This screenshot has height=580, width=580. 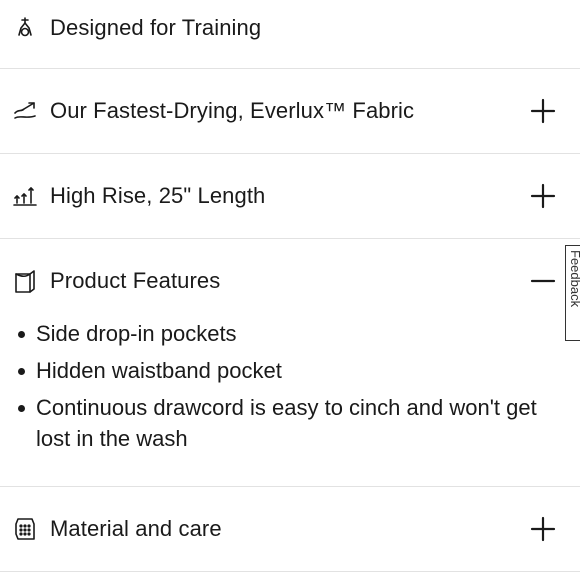 I want to click on list-item: Side drop-in pockets, so click(x=287, y=333).